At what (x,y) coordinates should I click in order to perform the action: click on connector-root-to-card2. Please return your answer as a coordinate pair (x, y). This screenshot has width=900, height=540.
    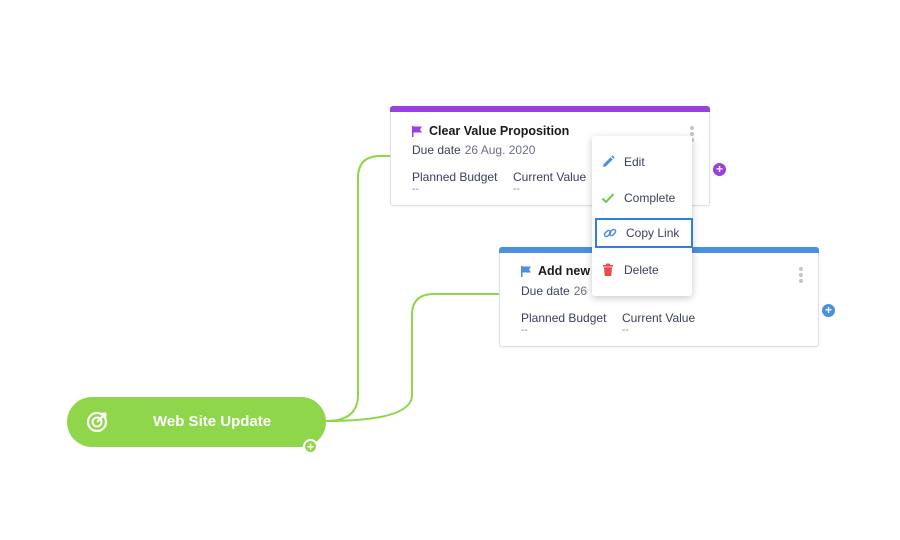
    Looking at the image, I should click on (412, 357).